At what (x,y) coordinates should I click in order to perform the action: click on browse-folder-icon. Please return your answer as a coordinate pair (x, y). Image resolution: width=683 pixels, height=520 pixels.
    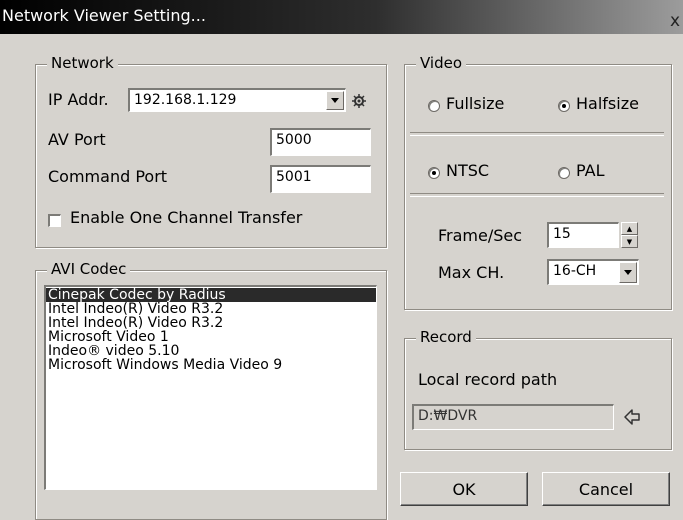
    Looking at the image, I should click on (632, 417).